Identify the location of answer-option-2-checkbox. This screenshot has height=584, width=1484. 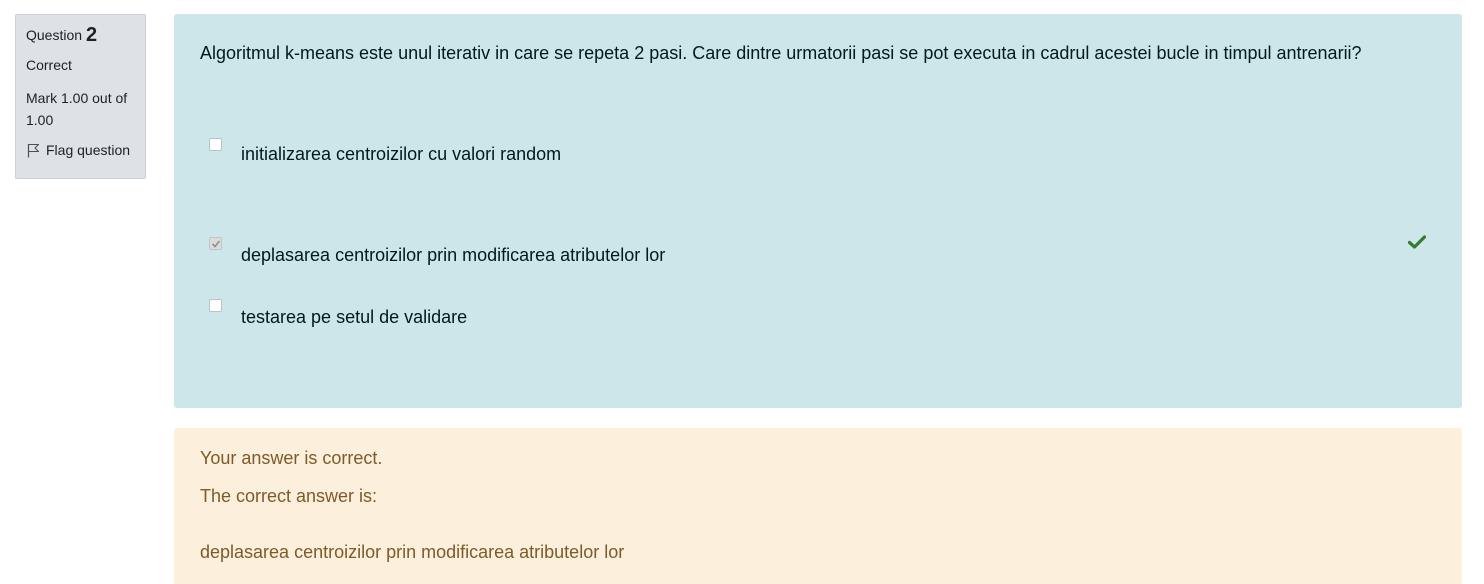
(215, 243).